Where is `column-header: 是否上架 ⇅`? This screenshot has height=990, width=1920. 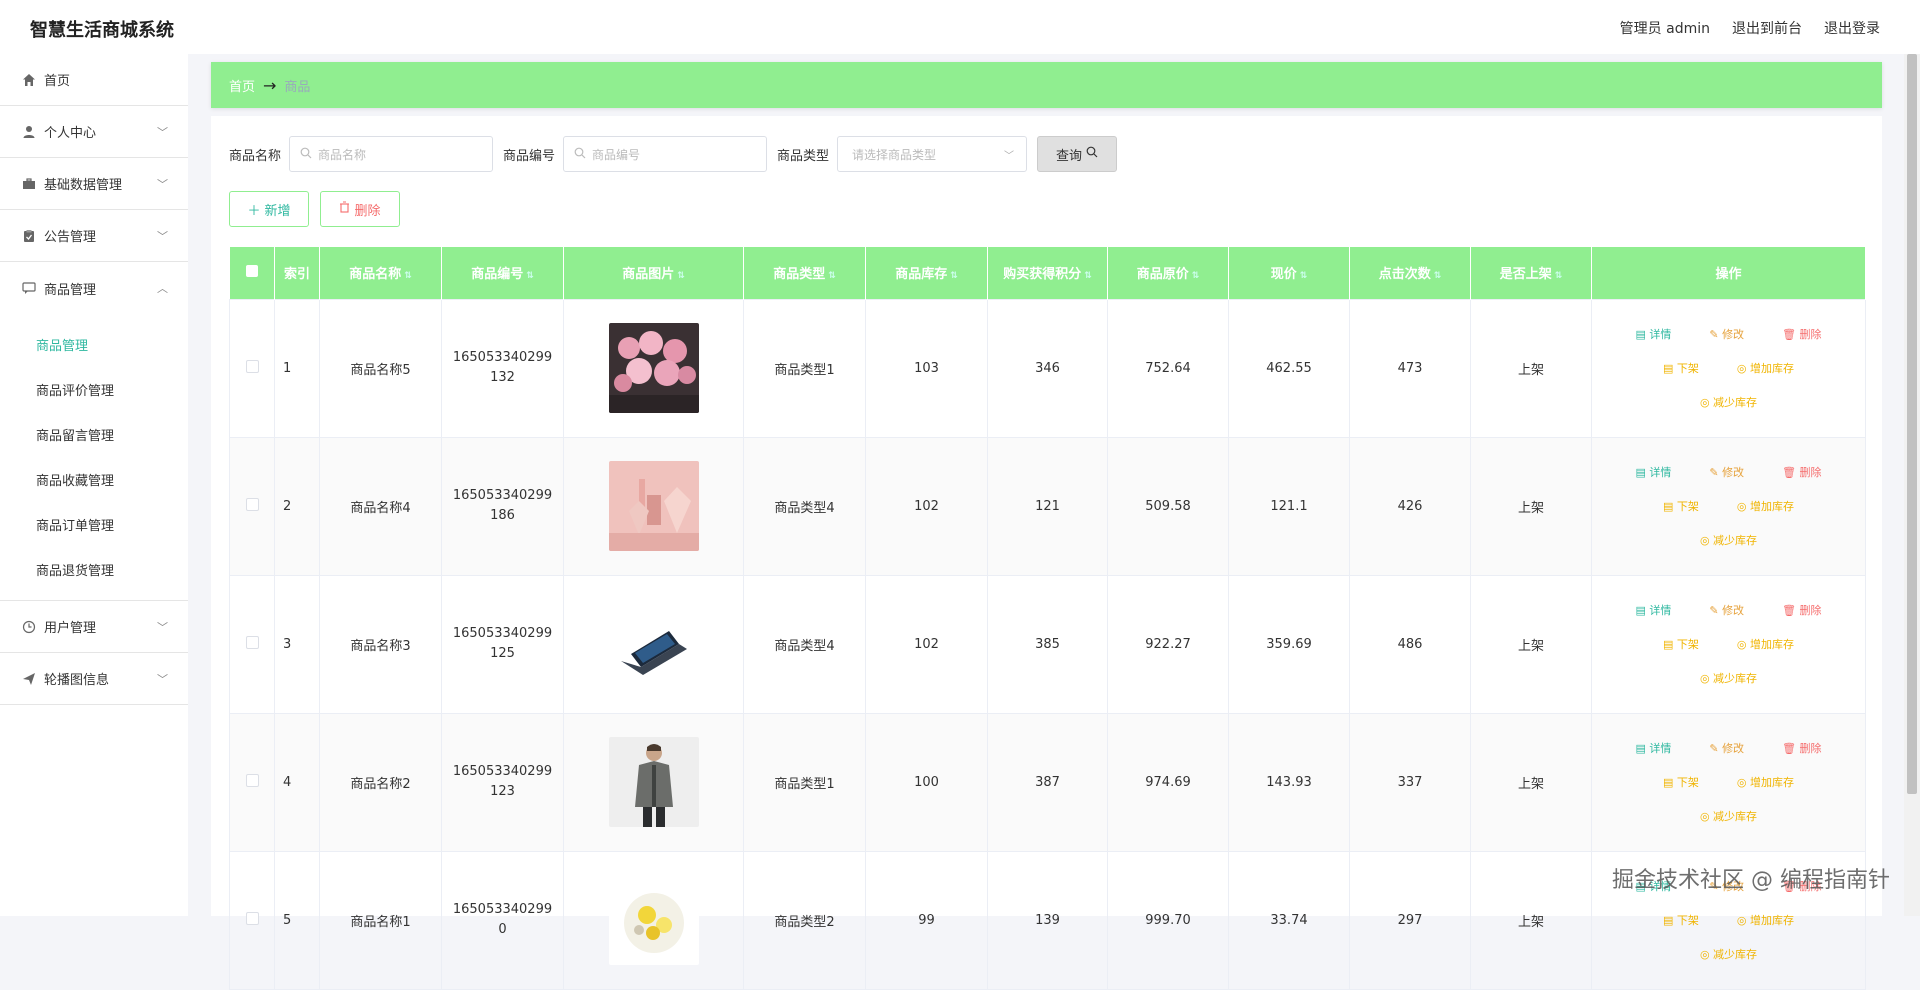
column-header: 是否上架 ⇅ is located at coordinates (1531, 273).